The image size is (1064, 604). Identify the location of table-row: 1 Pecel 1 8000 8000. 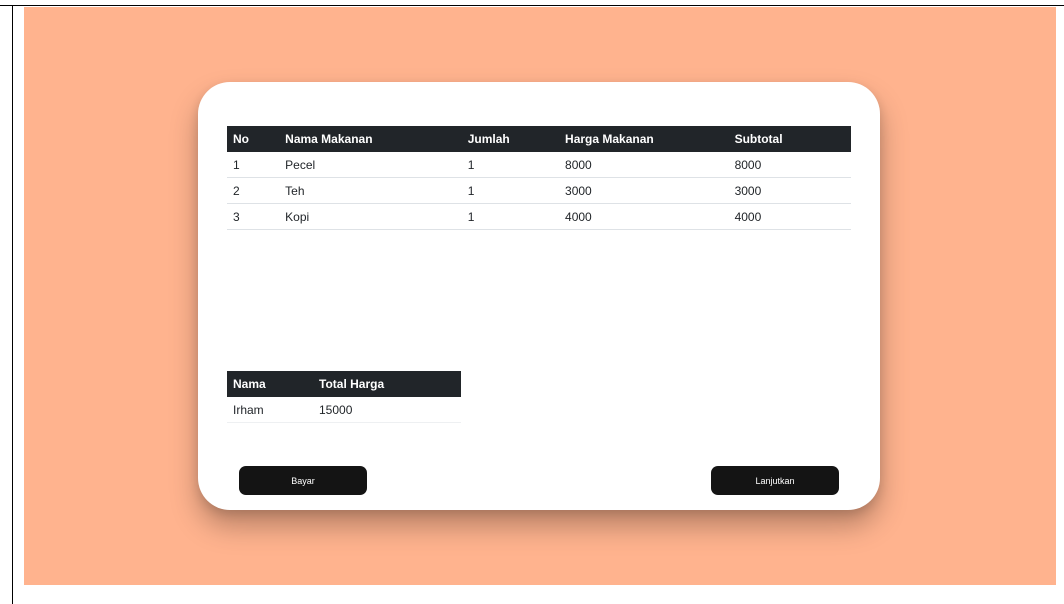
(539, 165).